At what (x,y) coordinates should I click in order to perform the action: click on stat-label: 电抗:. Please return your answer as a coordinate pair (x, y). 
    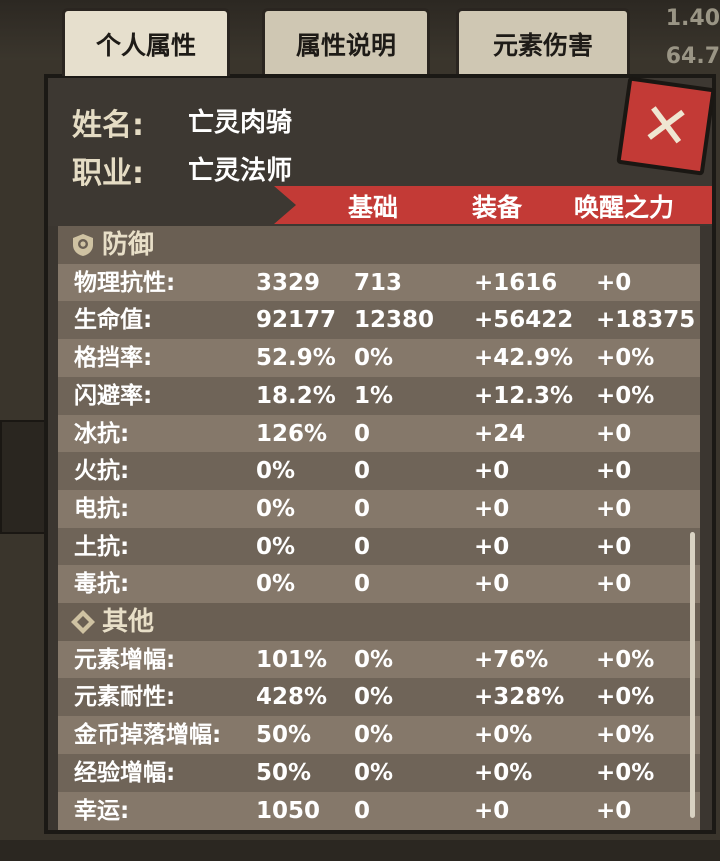
    Looking at the image, I should click on (102, 508).